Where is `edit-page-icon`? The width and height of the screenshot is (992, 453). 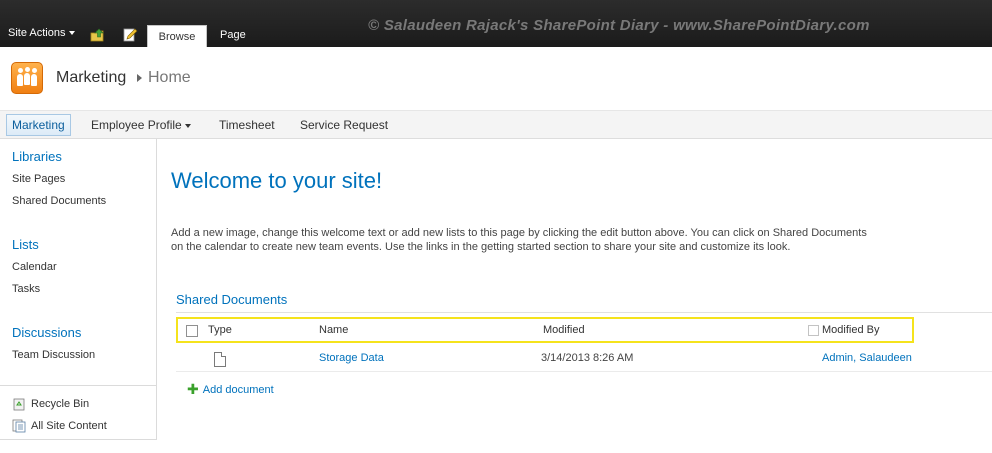
edit-page-icon is located at coordinates (130, 35).